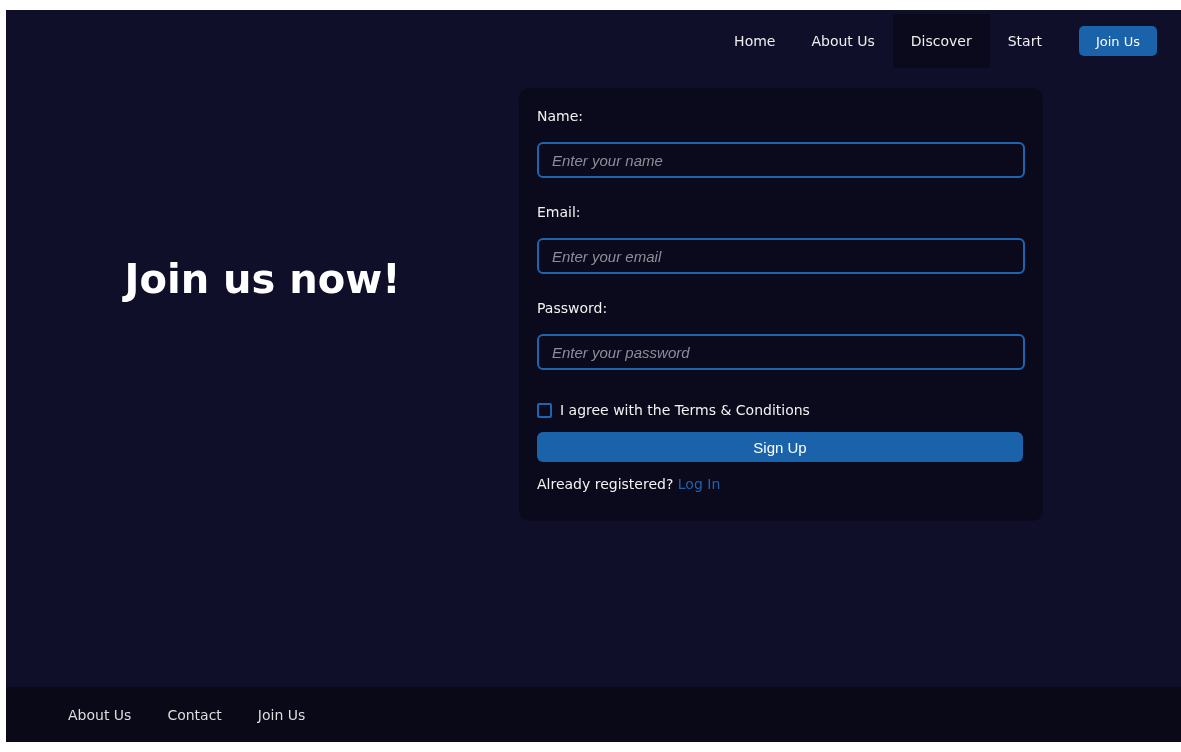 This screenshot has width=1181, height=752. Describe the element at coordinates (572, 308) in the screenshot. I see `field-label: Password:` at that location.